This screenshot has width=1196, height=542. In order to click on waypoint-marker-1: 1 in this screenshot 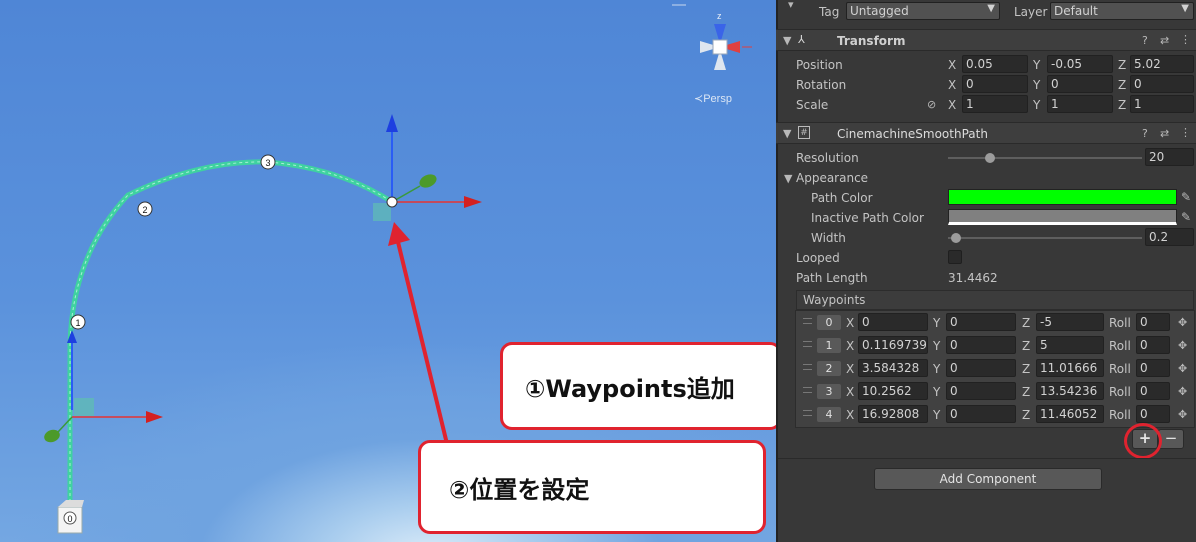, I will do `click(78, 322)`.